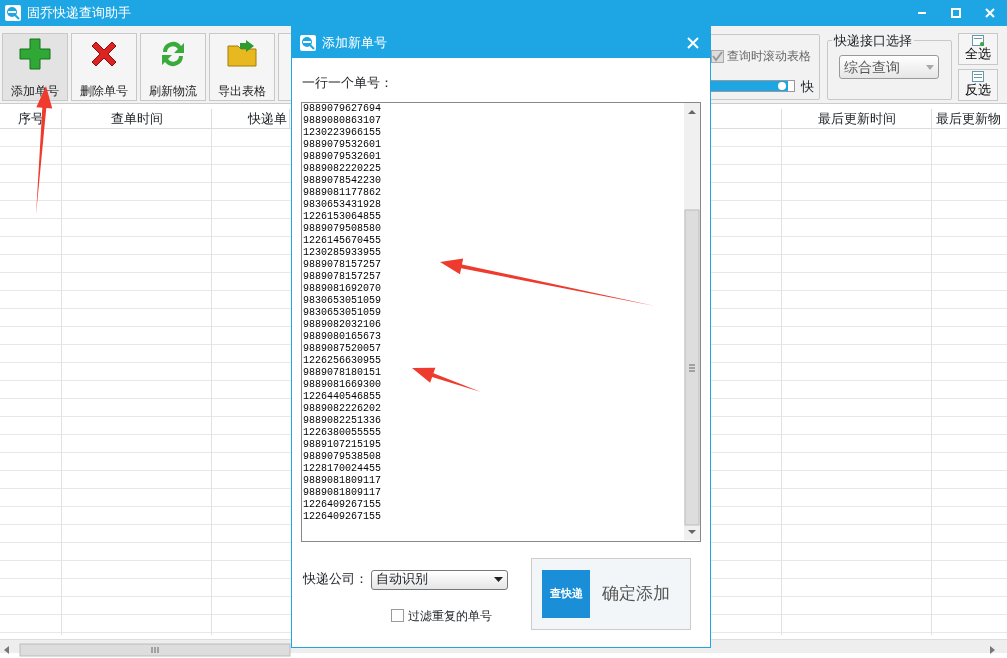 The image size is (1007, 658). Describe the element at coordinates (397, 616) in the screenshot. I see `checkbox` at that location.